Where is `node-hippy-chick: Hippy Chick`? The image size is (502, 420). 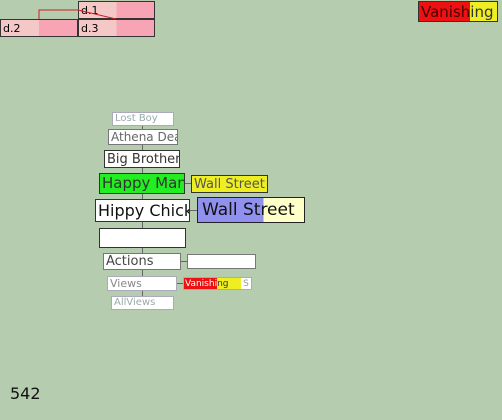 node-hippy-chick: Hippy Chick is located at coordinates (142, 210).